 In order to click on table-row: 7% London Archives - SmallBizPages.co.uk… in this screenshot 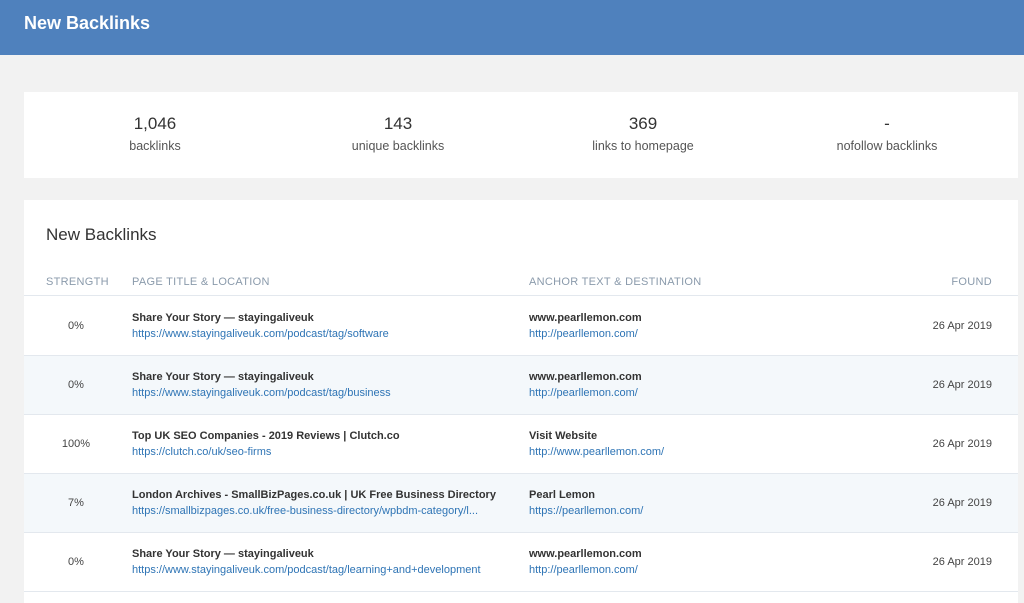, I will do `click(521, 503)`.